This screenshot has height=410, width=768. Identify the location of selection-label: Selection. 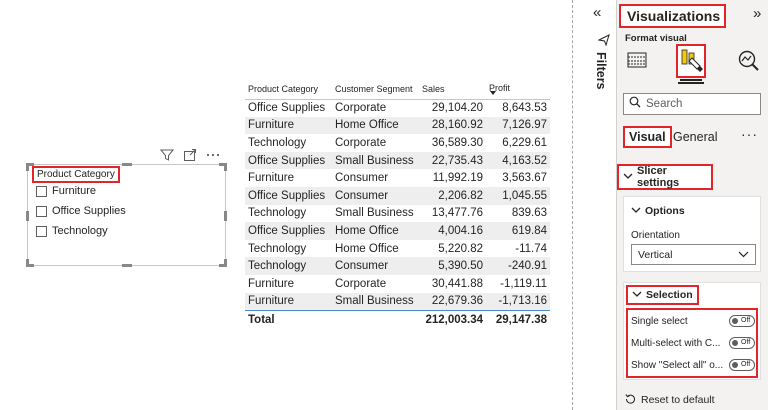
(669, 295).